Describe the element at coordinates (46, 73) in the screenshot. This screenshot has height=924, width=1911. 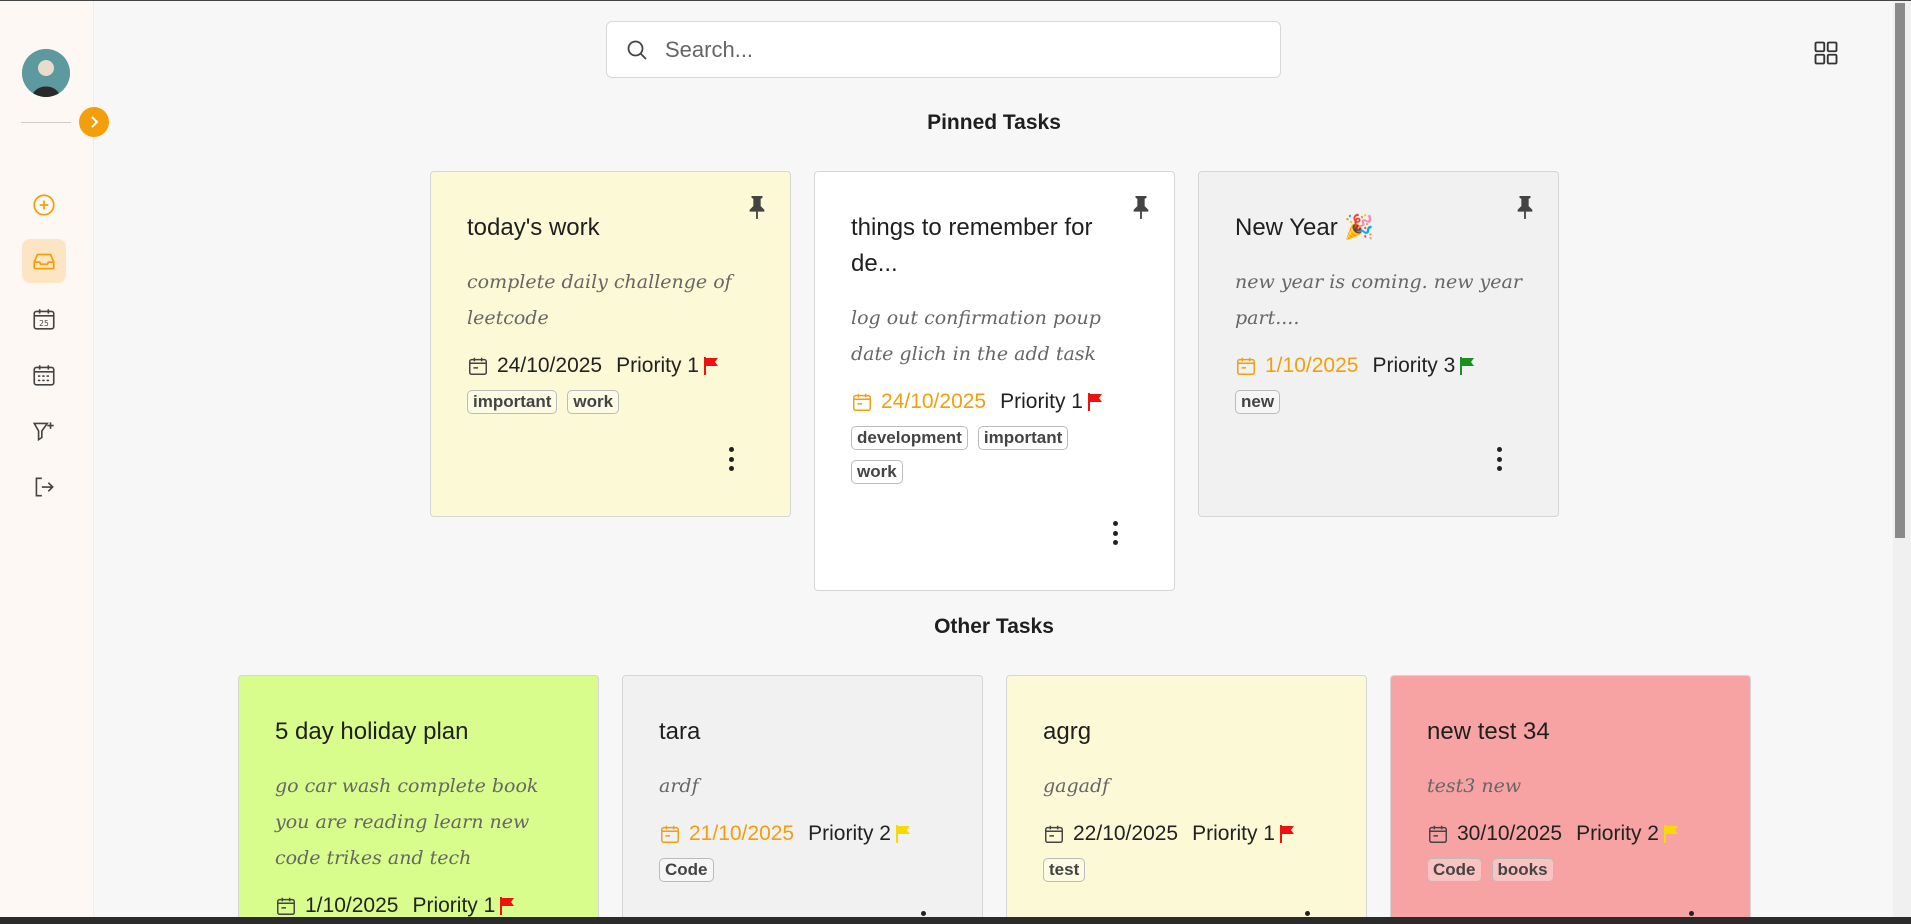
I see `avatar` at that location.